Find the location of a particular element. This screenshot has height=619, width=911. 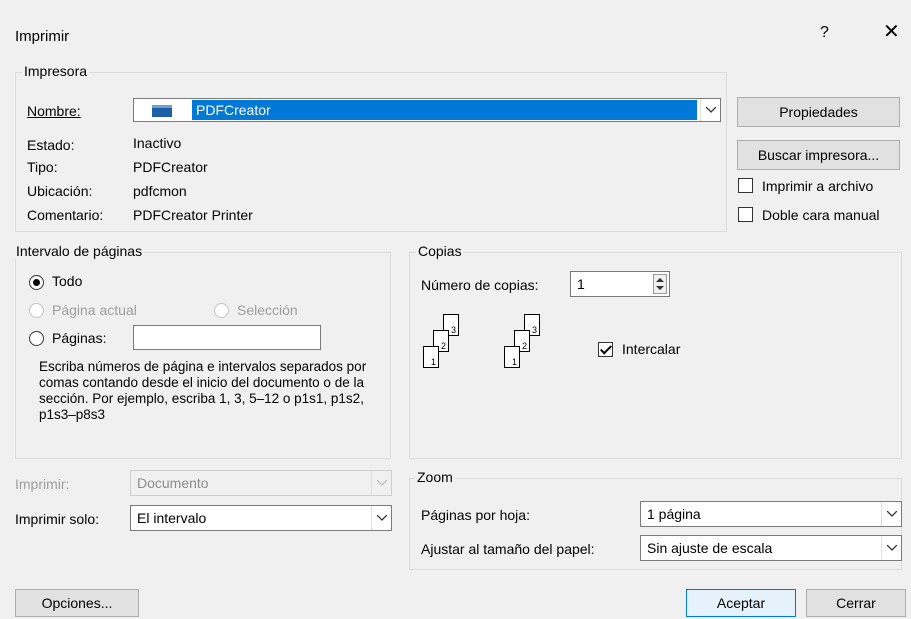

print-to-file-checkbox is located at coordinates (745, 185).